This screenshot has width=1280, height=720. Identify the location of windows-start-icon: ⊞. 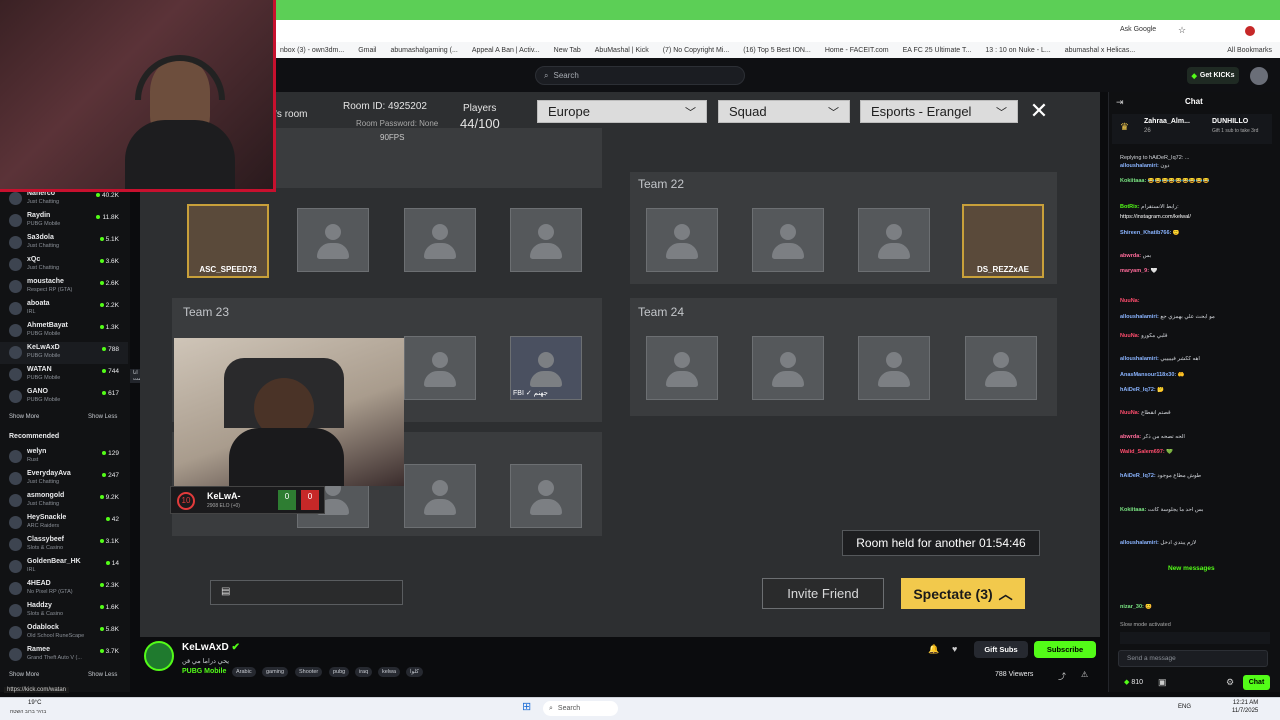
(526, 706).